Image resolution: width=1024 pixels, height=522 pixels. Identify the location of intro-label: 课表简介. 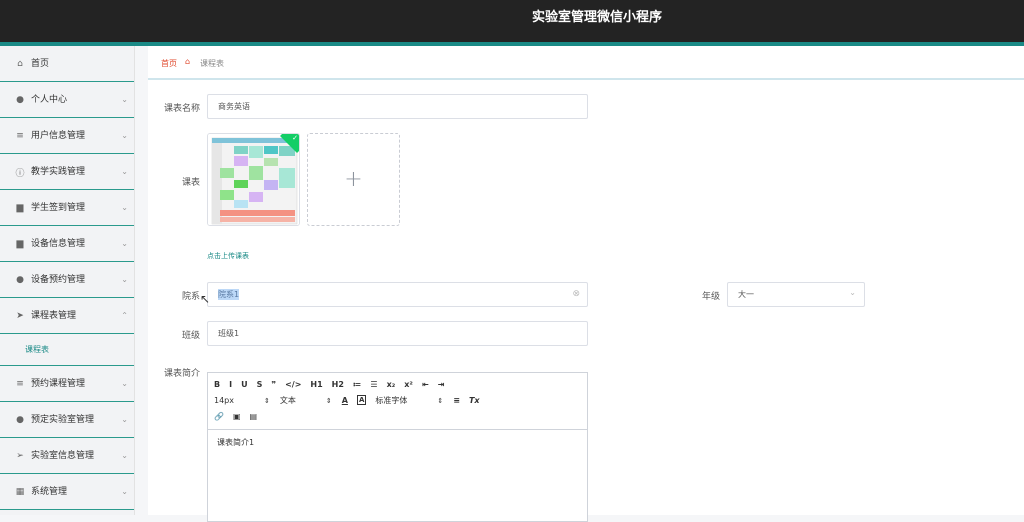
(181, 374).